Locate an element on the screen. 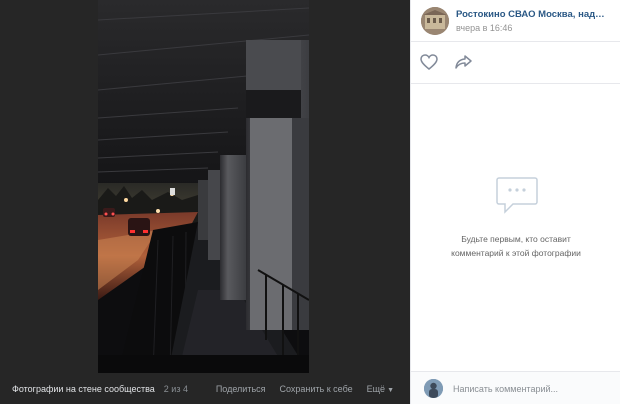 The height and width of the screenshot is (404, 620). community-avatar is located at coordinates (435, 21).